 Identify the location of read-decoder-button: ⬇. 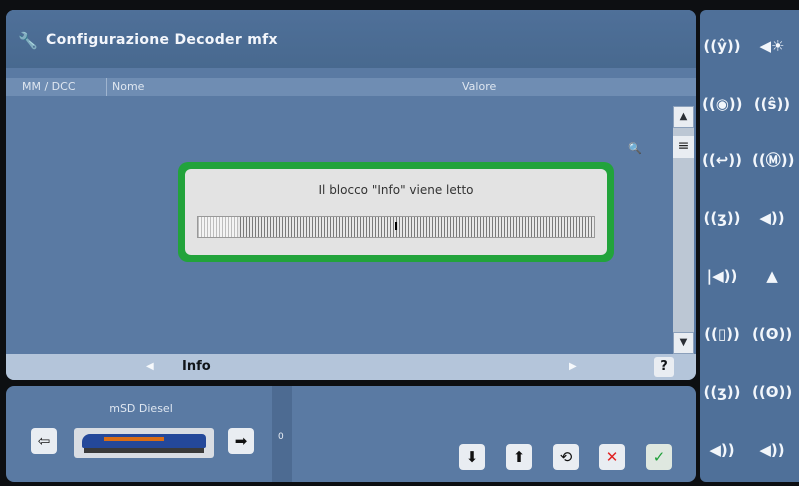
(472, 457).